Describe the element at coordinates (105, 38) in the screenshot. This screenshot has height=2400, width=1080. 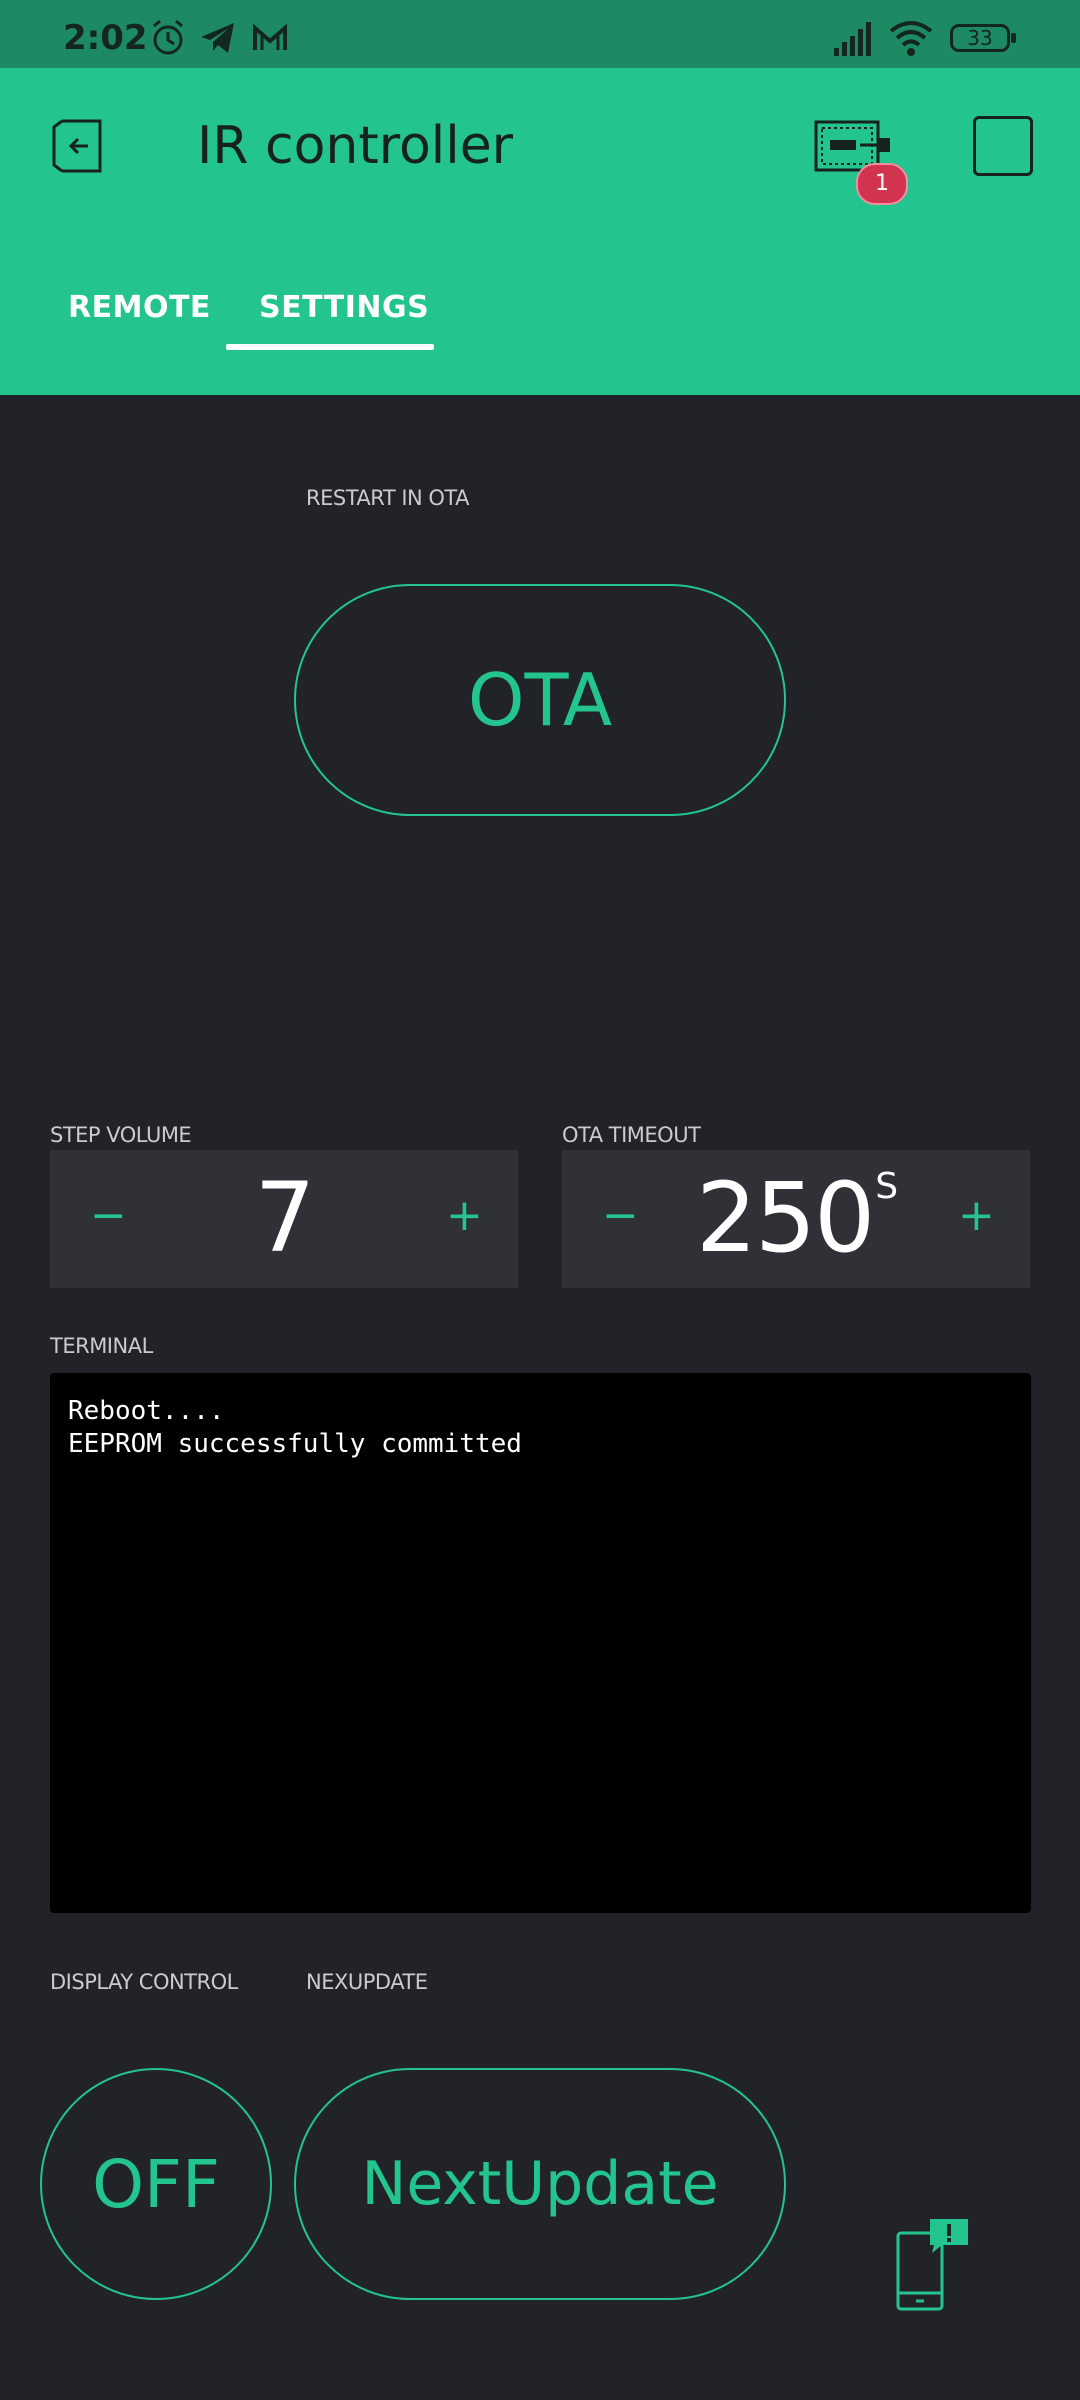
I see `status-time: 2:02` at that location.